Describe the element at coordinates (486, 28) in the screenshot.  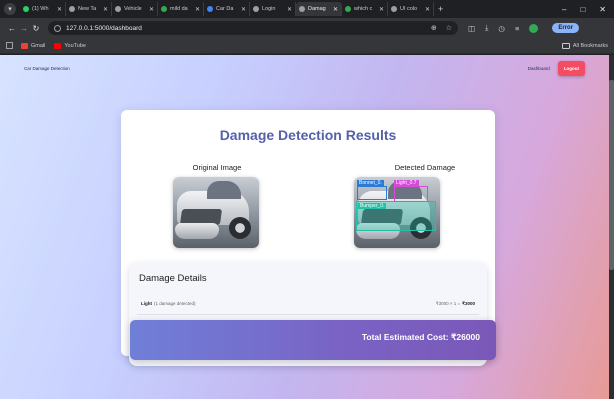
I see `download-icon: ⤓` at that location.